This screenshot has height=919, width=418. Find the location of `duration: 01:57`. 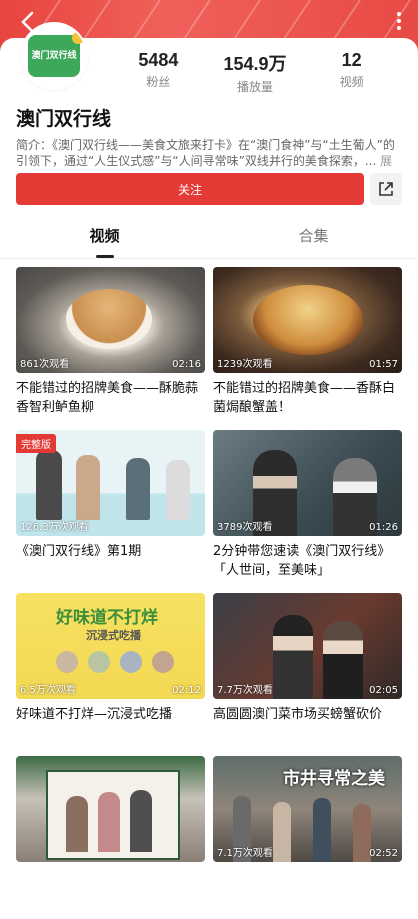

duration: 01:57 is located at coordinates (383, 364).